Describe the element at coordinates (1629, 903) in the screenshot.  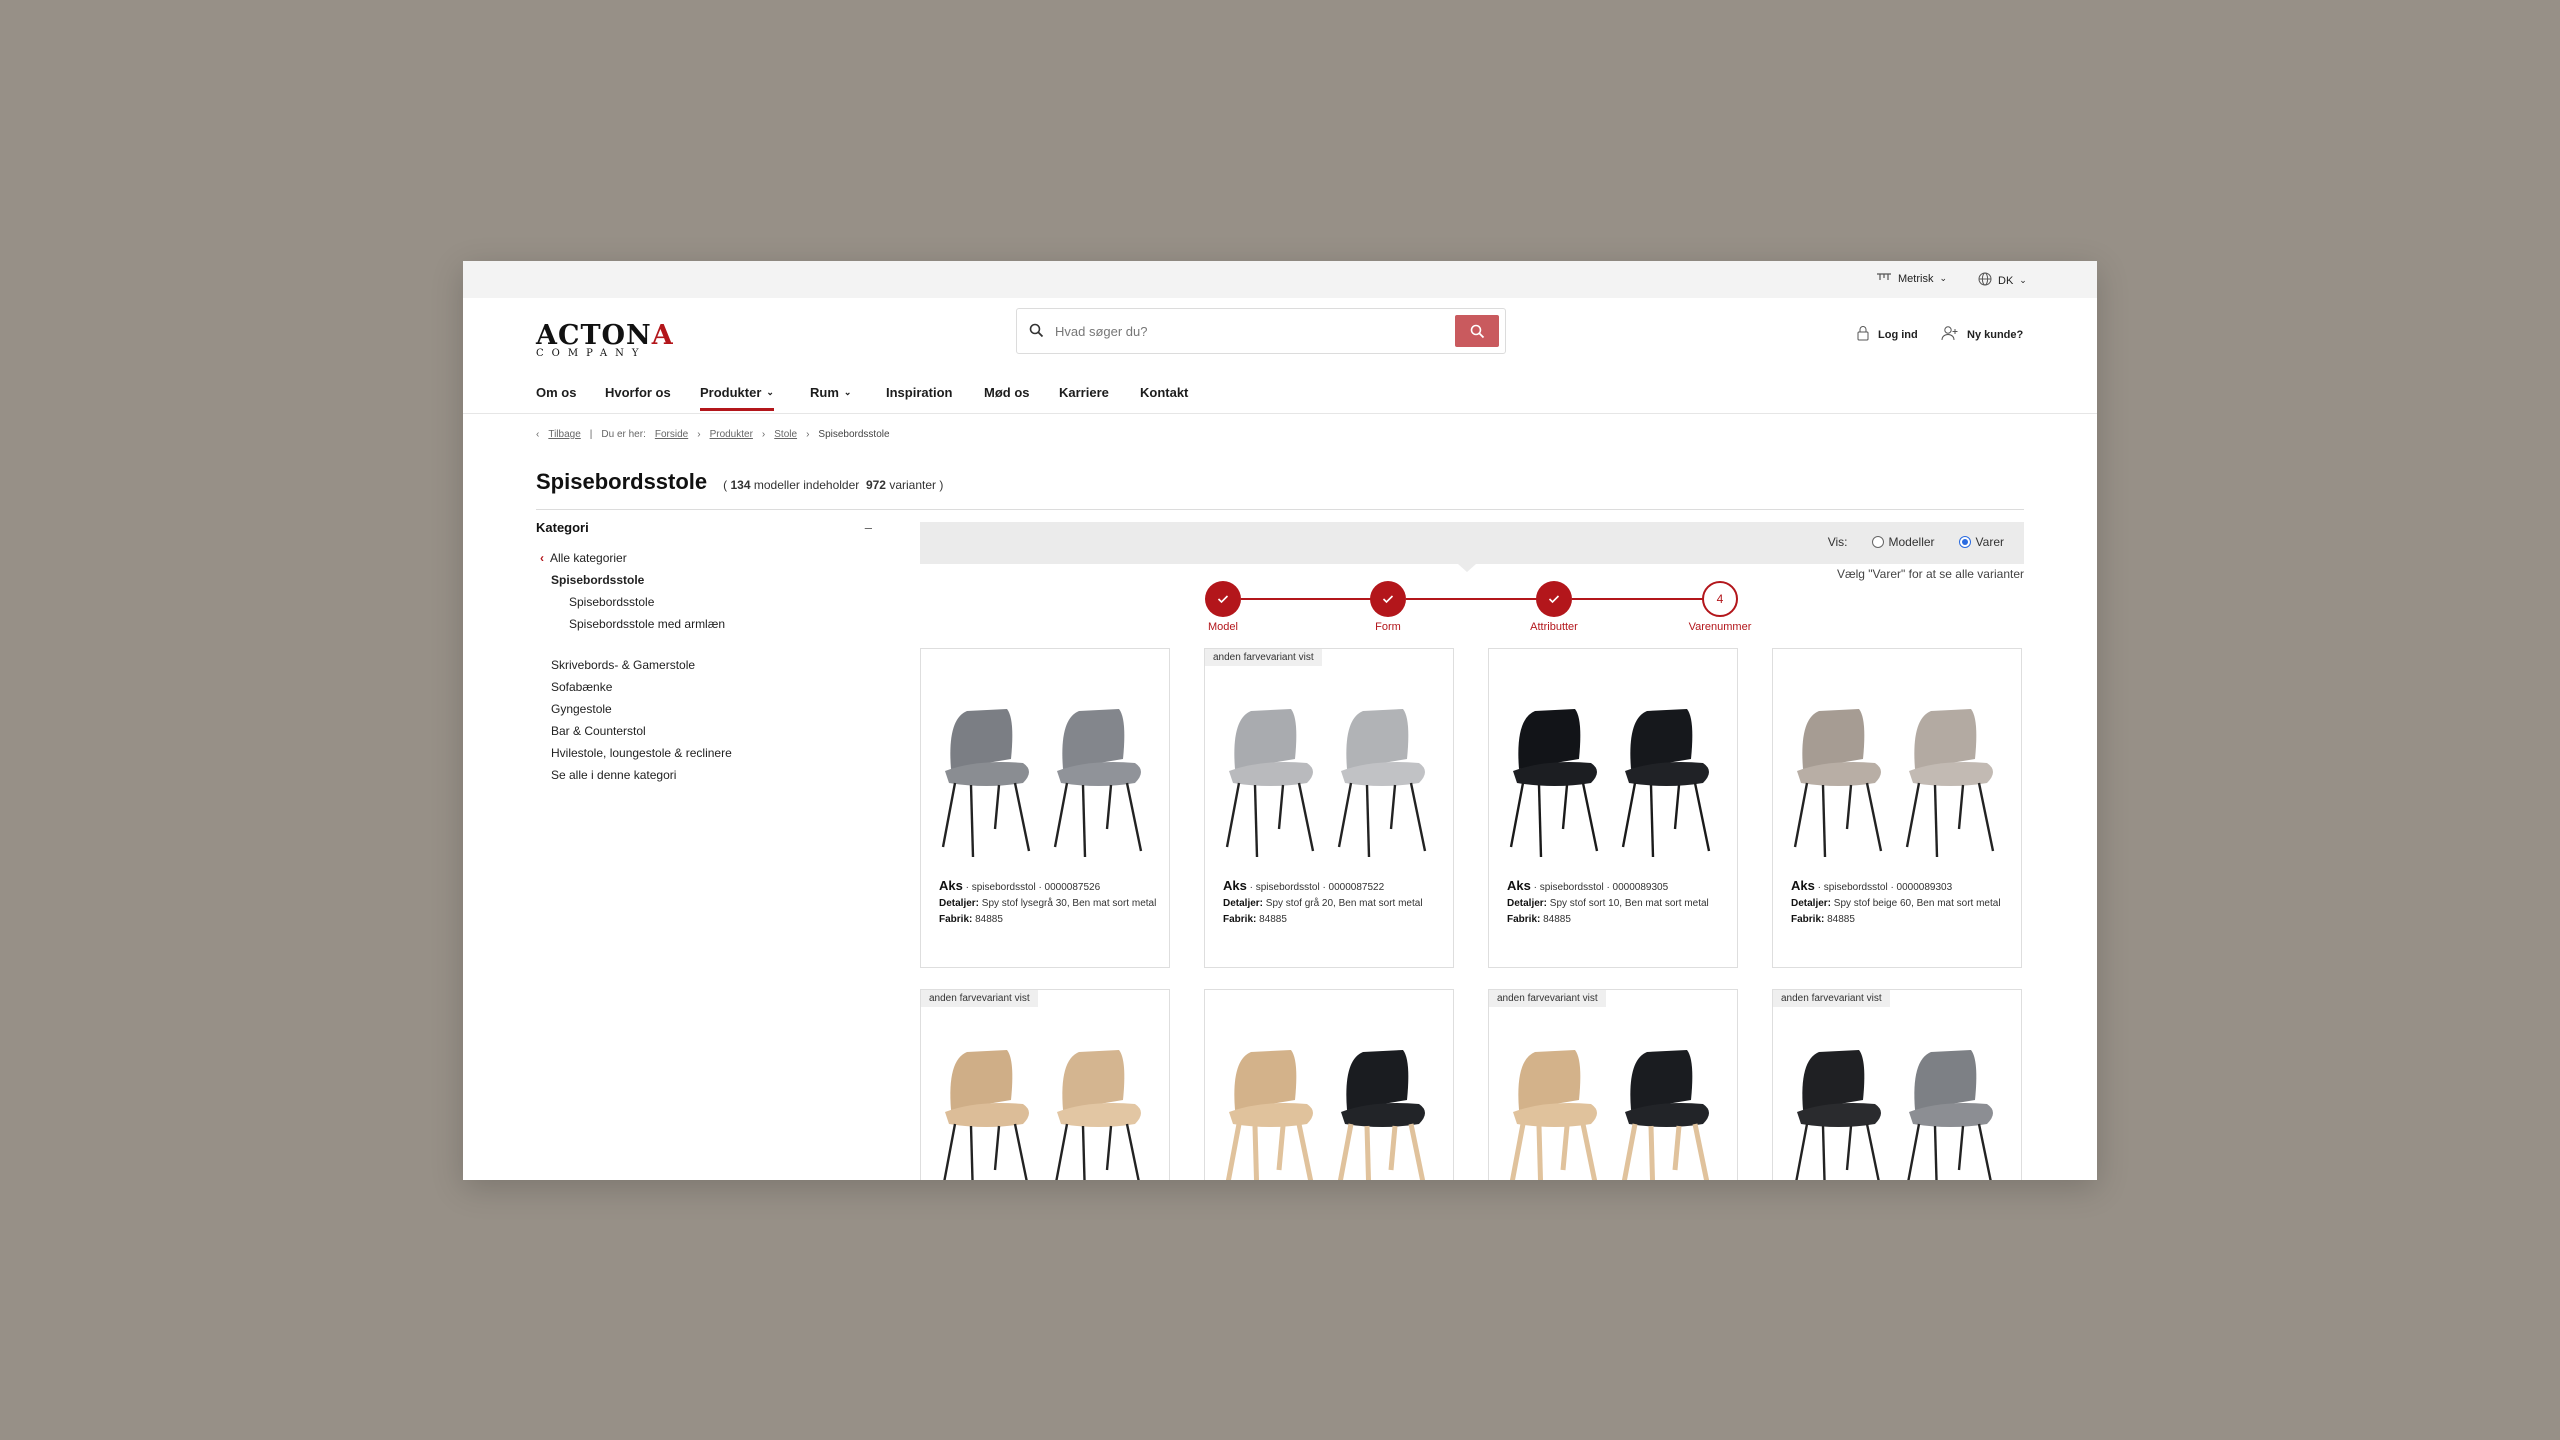
I see `product-details: Spy stof sort 10, Ben mat sort metal` at that location.